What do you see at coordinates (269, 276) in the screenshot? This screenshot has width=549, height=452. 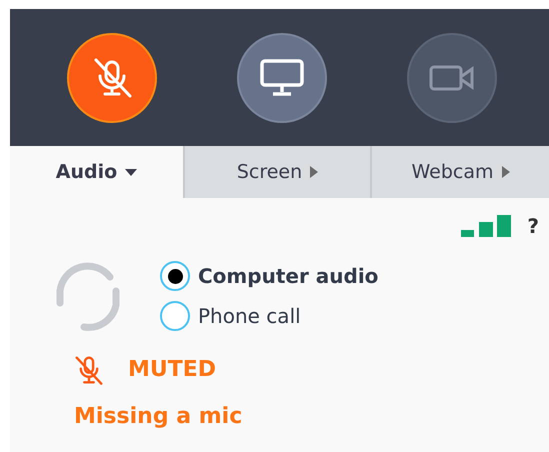 I see `radio-option: Computer audio` at bounding box center [269, 276].